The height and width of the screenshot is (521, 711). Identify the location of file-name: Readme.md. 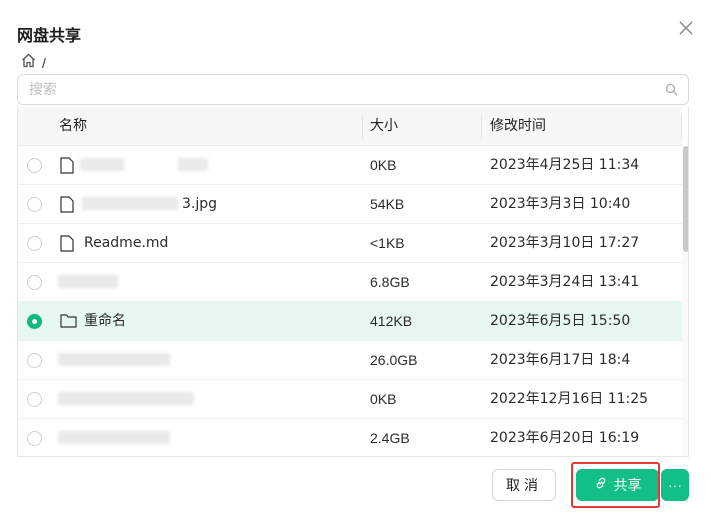
(126, 243).